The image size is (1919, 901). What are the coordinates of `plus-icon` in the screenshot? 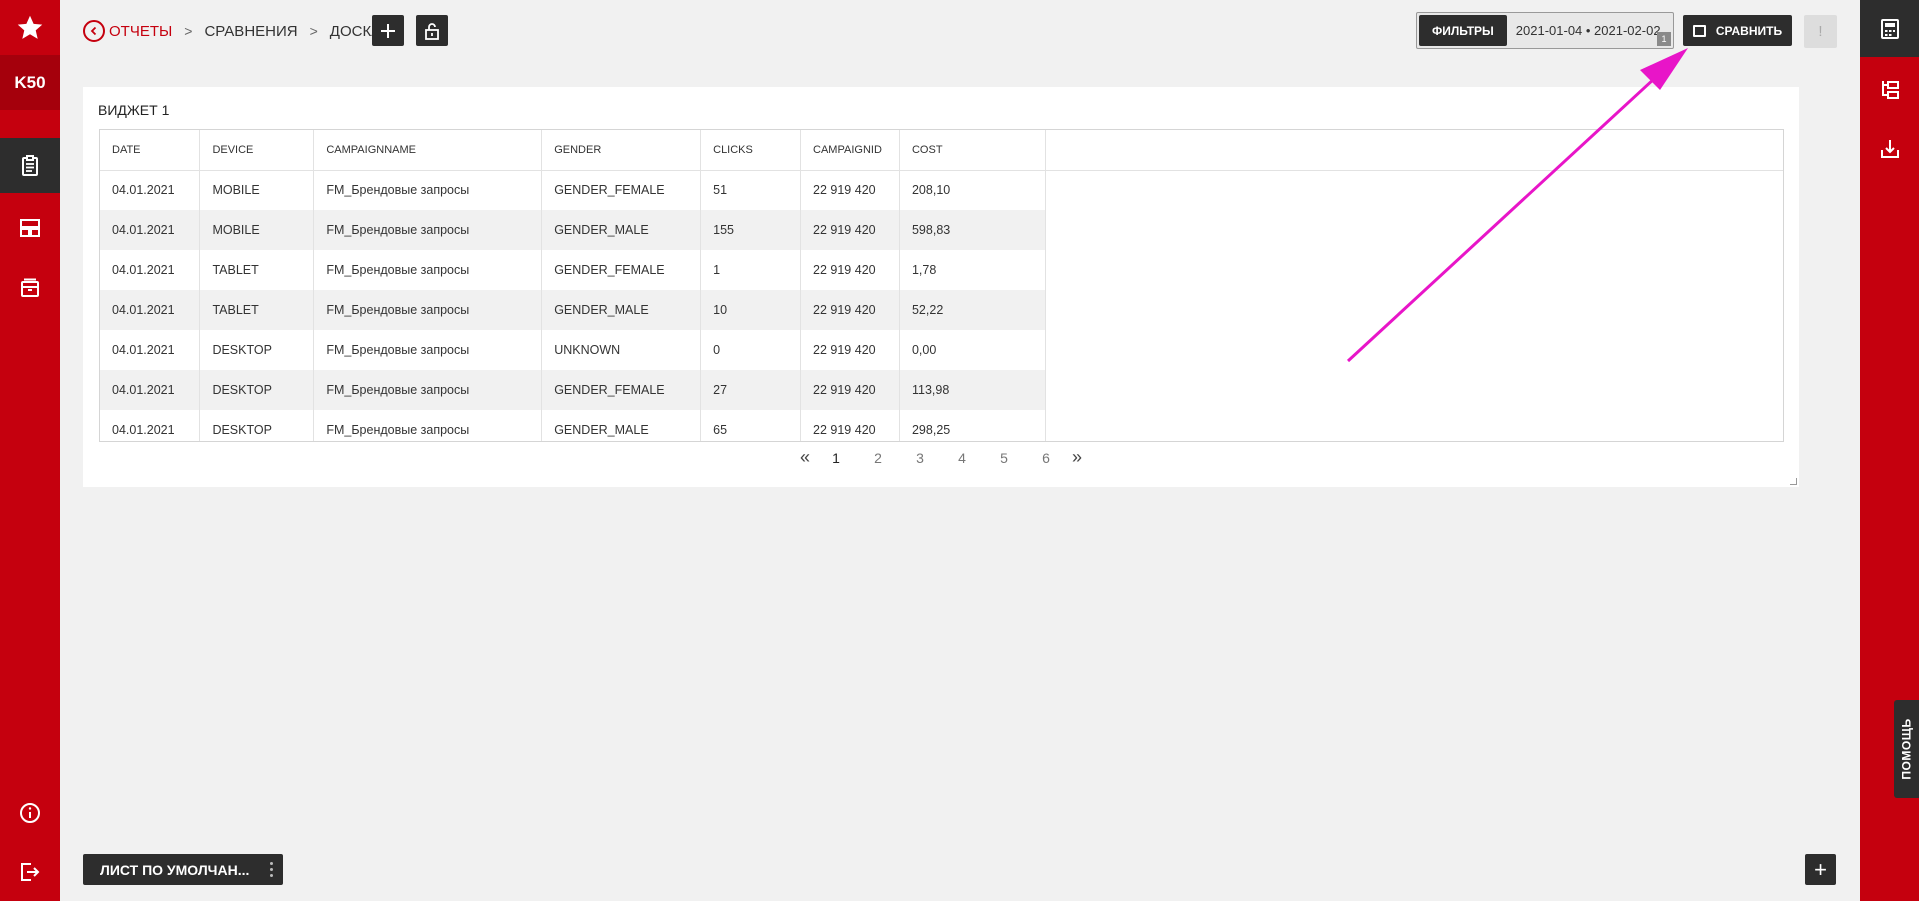 It's located at (388, 30).